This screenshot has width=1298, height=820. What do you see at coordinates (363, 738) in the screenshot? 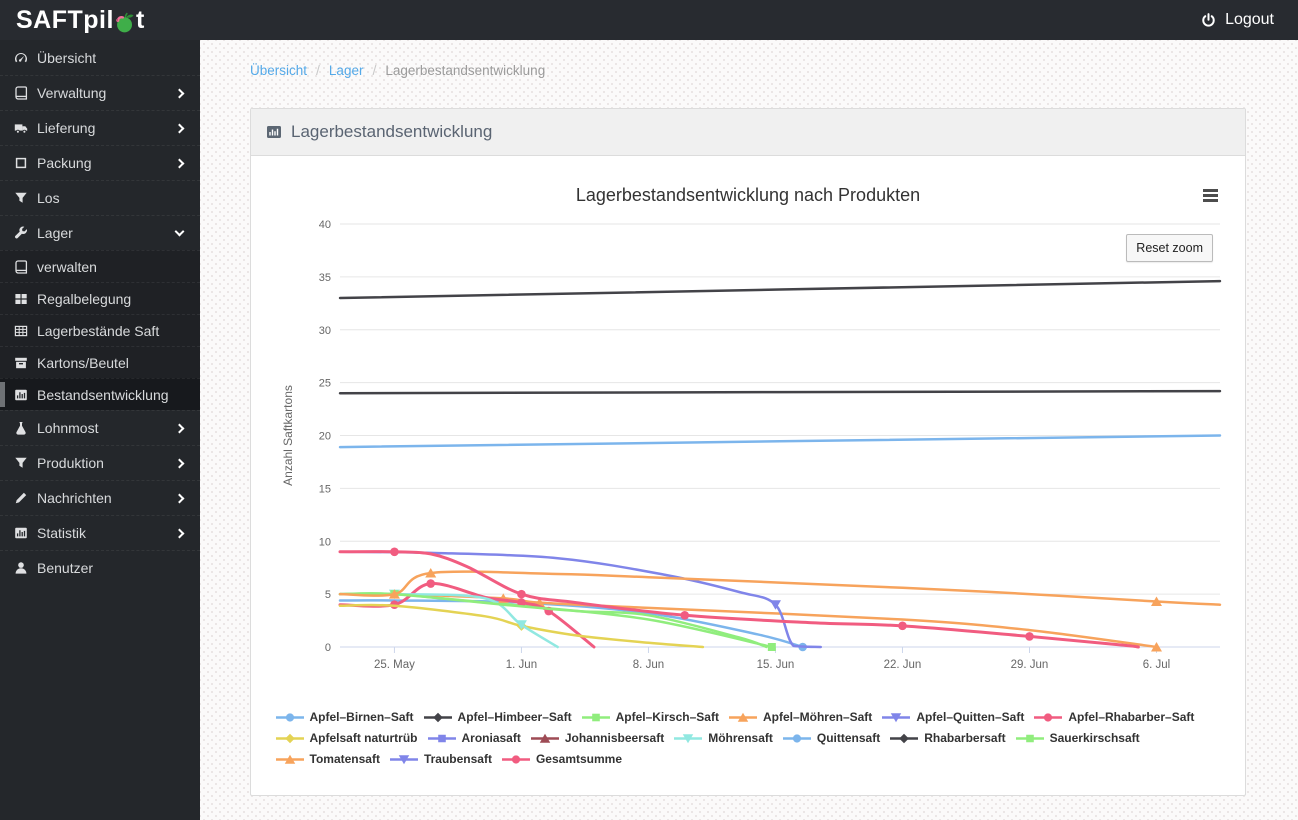
I see `legend-label: Apfelsaft naturtrüb` at bounding box center [363, 738].